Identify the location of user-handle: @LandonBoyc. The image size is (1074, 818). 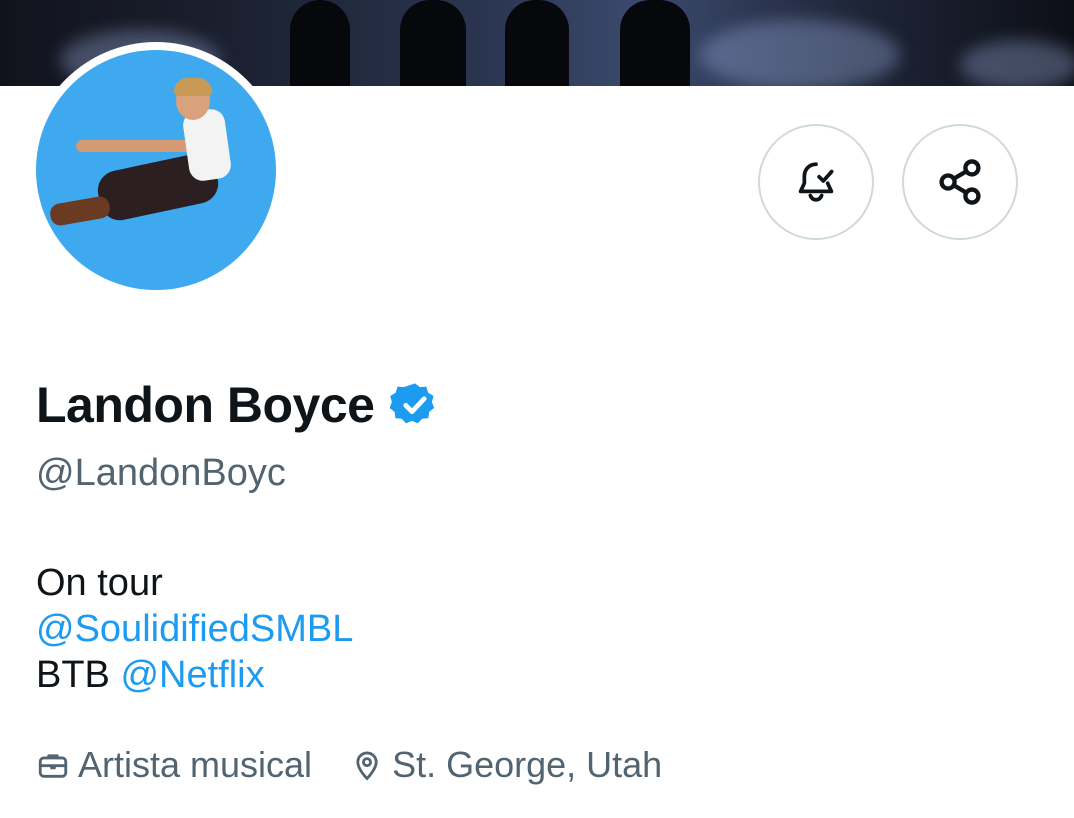
(161, 473).